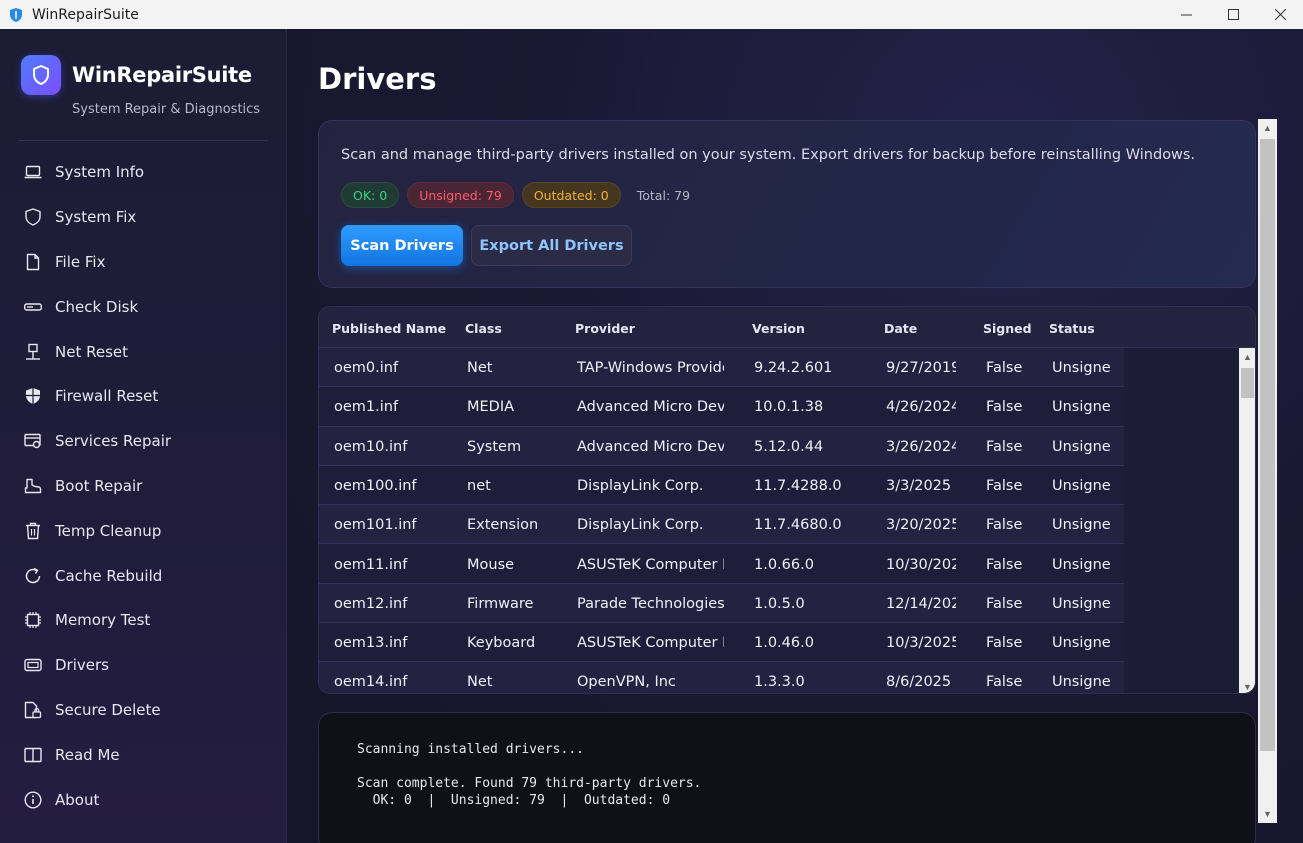 This screenshot has height=843, width=1303. Describe the element at coordinates (33, 486) in the screenshot. I see `boot-icon` at that location.